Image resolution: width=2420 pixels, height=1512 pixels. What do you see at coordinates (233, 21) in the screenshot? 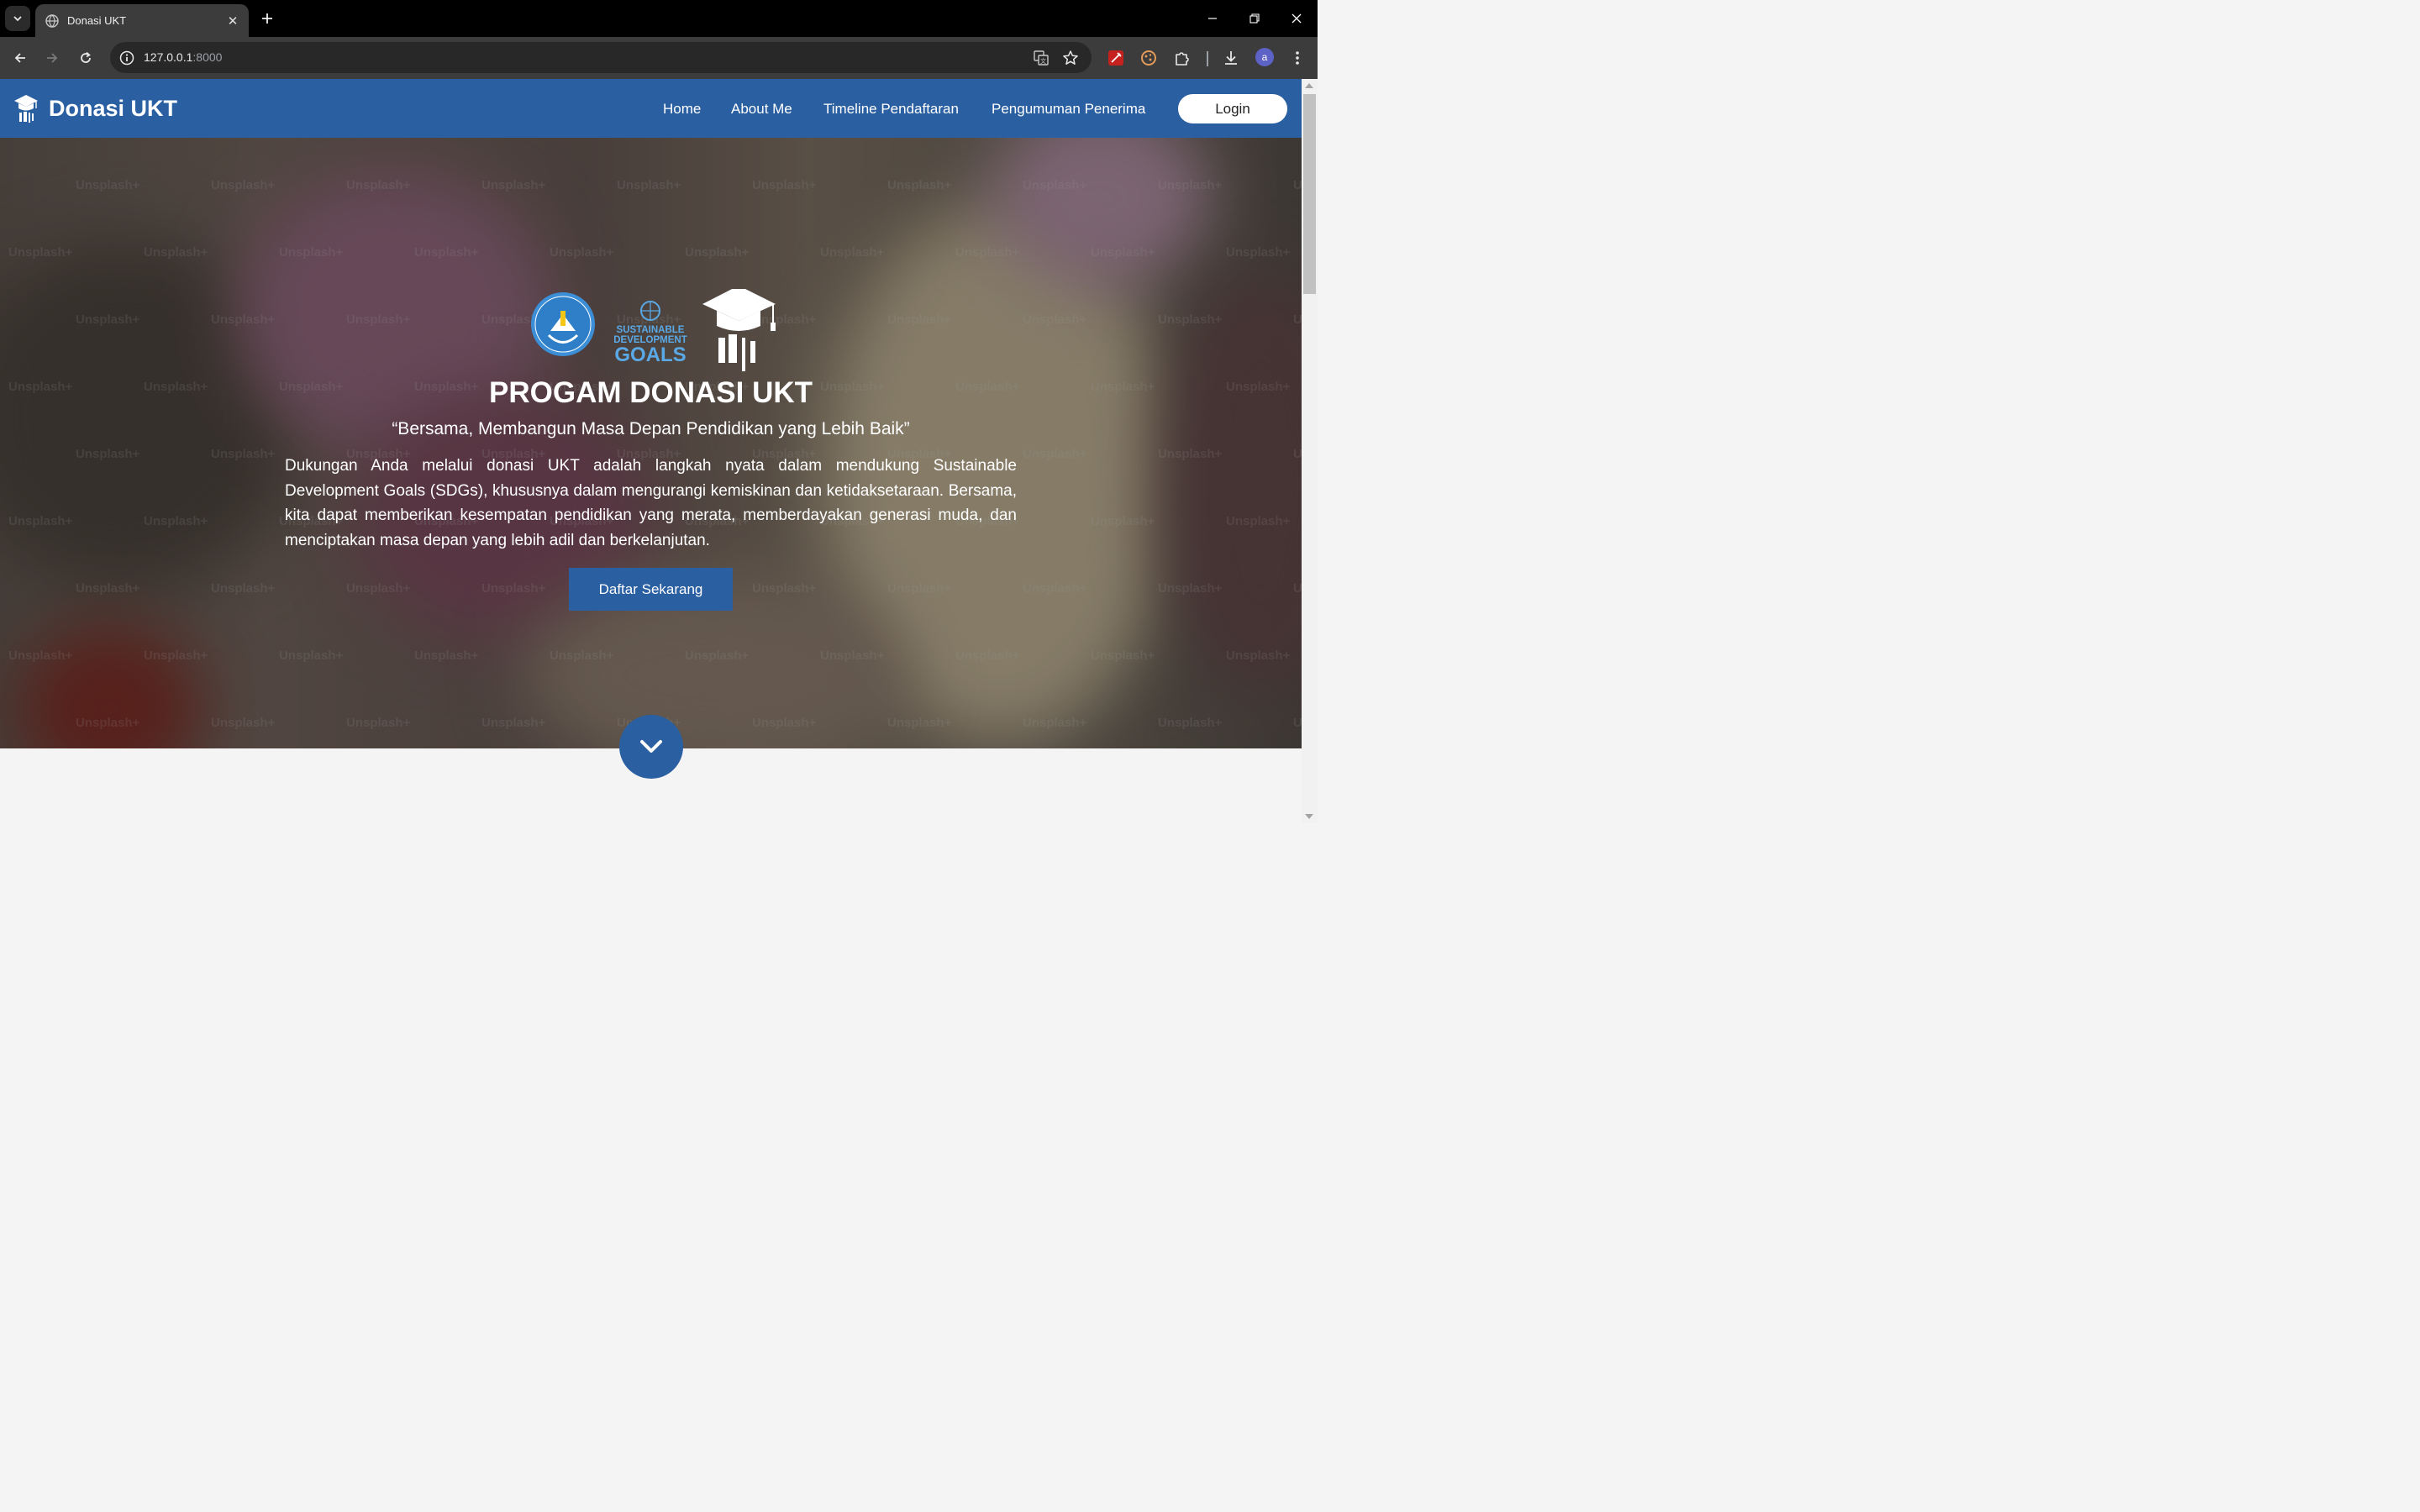
I see `close-tab-icon: ✕` at bounding box center [233, 21].